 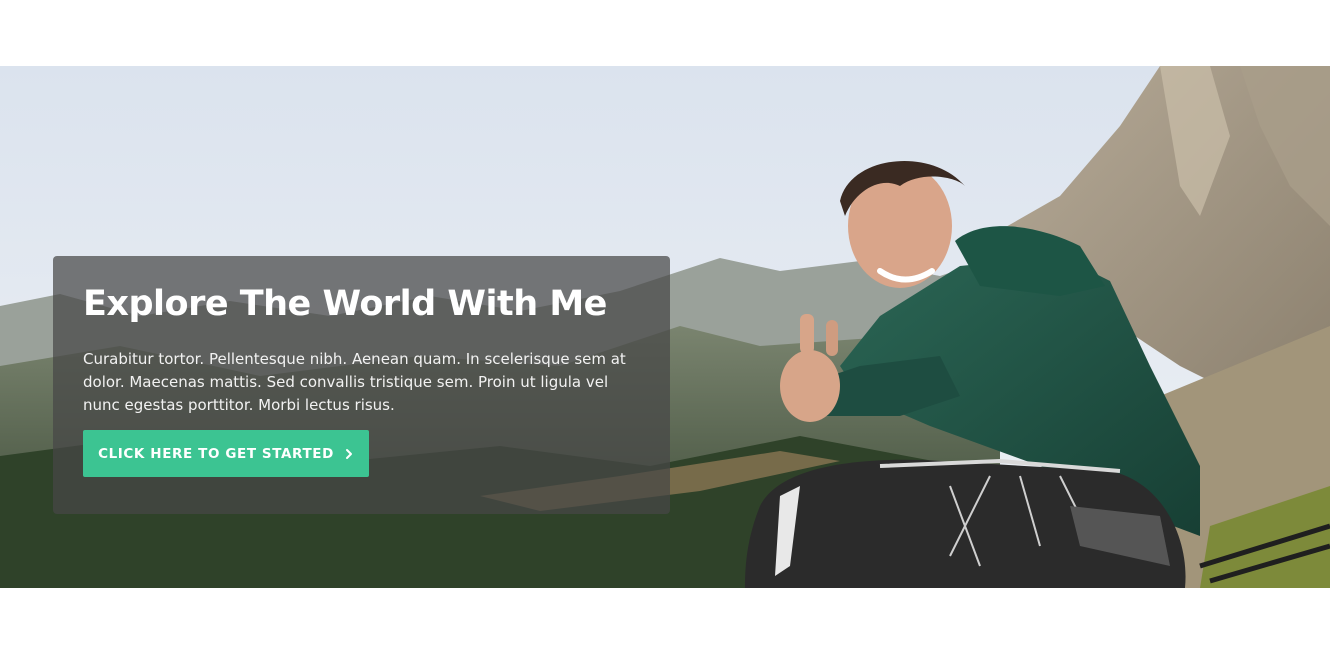 I want to click on hero-title: Explore The World With Me, so click(x=345, y=304).